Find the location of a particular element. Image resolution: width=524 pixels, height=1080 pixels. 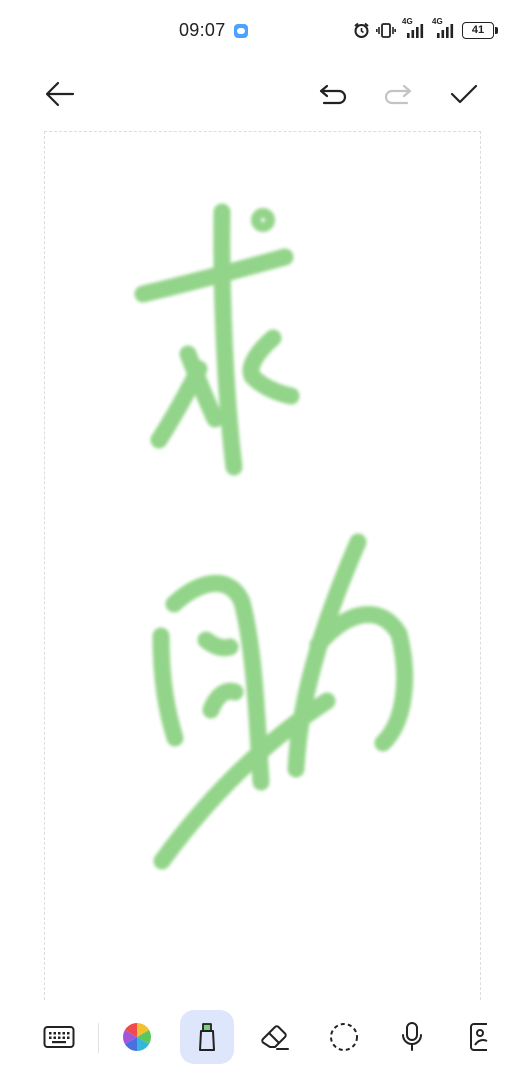

eraser-icon is located at coordinates (275, 1037).